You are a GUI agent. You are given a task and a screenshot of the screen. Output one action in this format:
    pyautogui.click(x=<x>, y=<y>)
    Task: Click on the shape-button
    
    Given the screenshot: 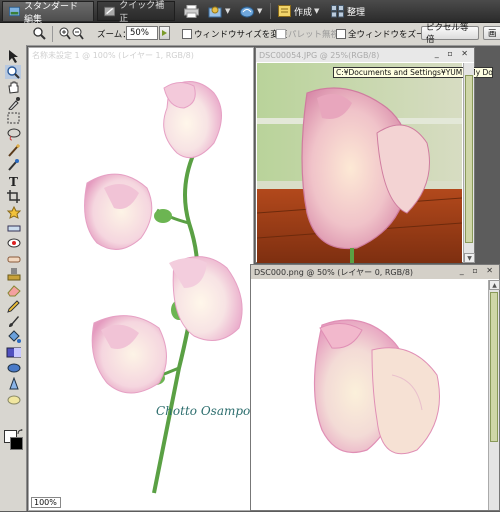 What is the action you would take?
    pyautogui.click(x=13, y=368)
    